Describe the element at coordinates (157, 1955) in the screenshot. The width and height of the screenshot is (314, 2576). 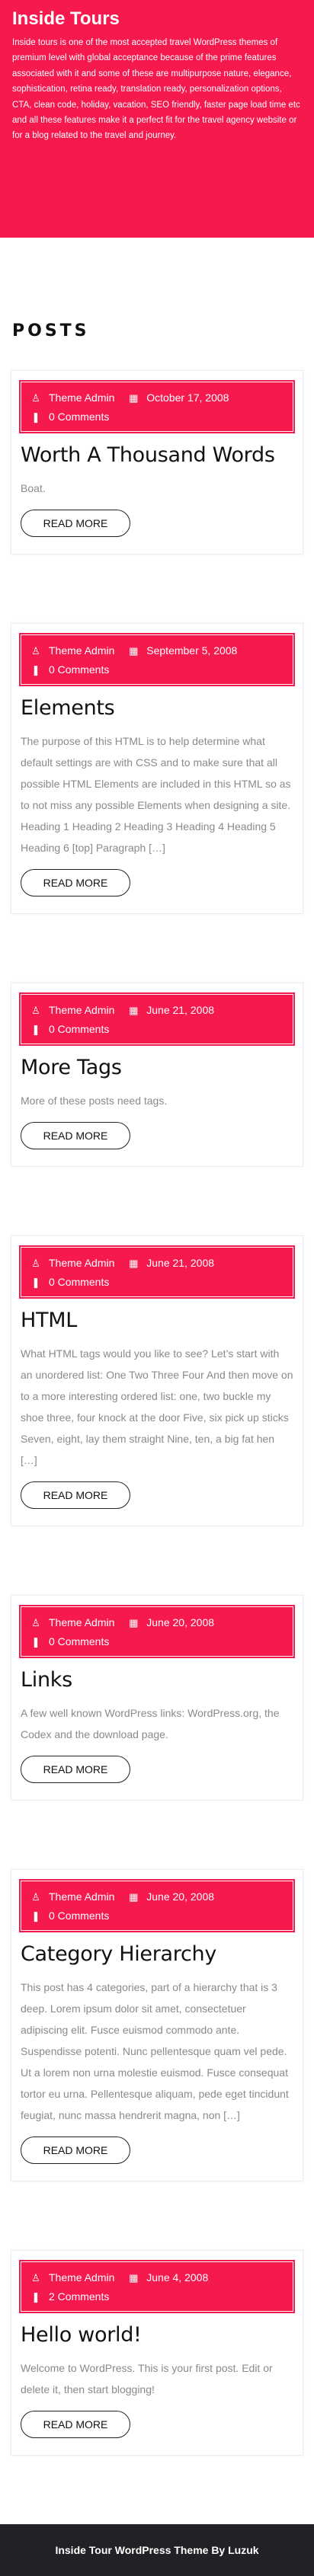
I see `post-title: Category Hierarchy` at that location.